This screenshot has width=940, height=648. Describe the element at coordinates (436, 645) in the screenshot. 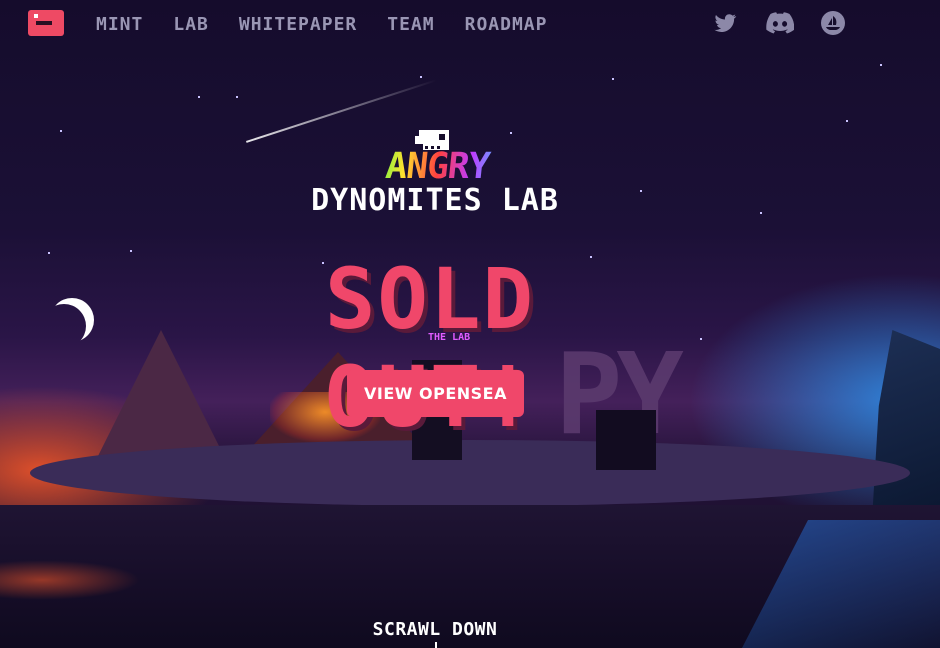

I see `scroll-indicator-line` at that location.